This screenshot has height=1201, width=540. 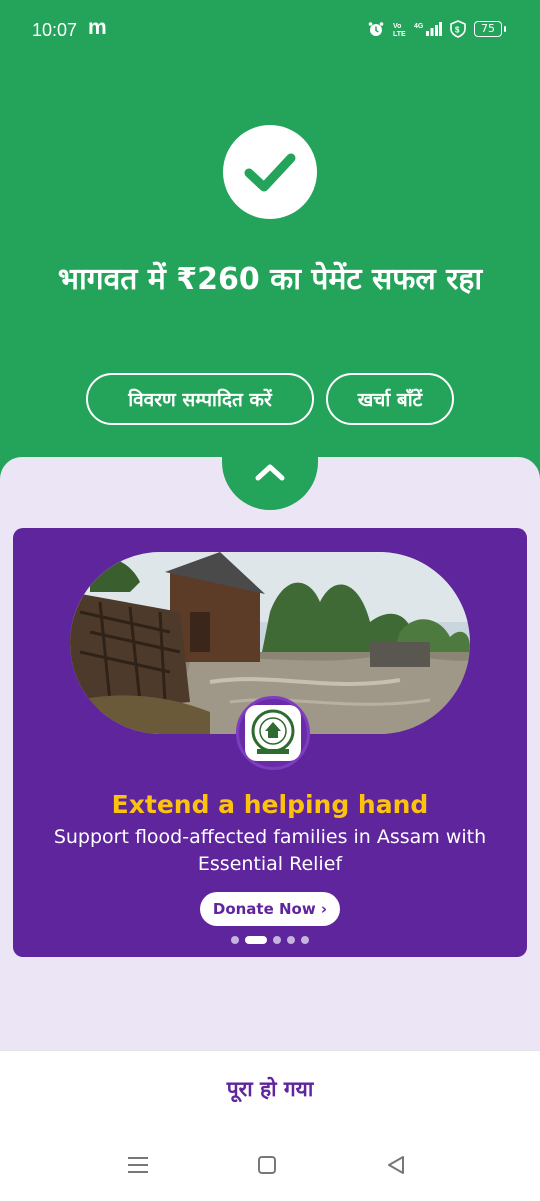 I want to click on success-check-icon, so click(x=270, y=172).